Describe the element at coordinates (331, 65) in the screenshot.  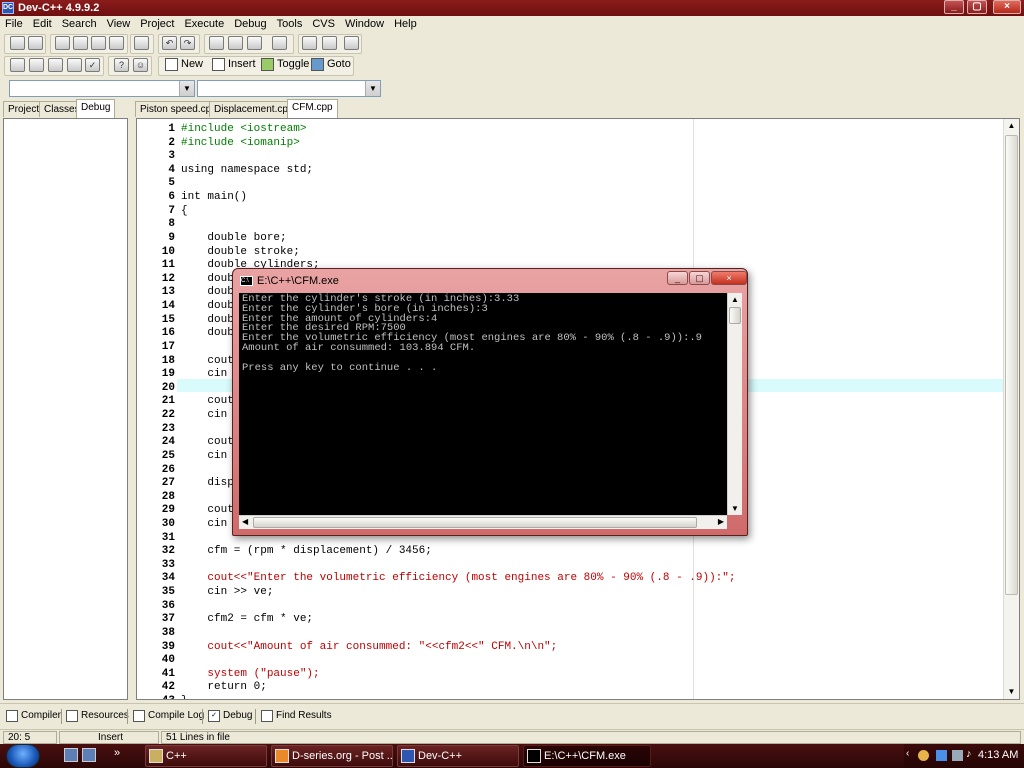
I see `goto-bookmark-button: Goto` at that location.